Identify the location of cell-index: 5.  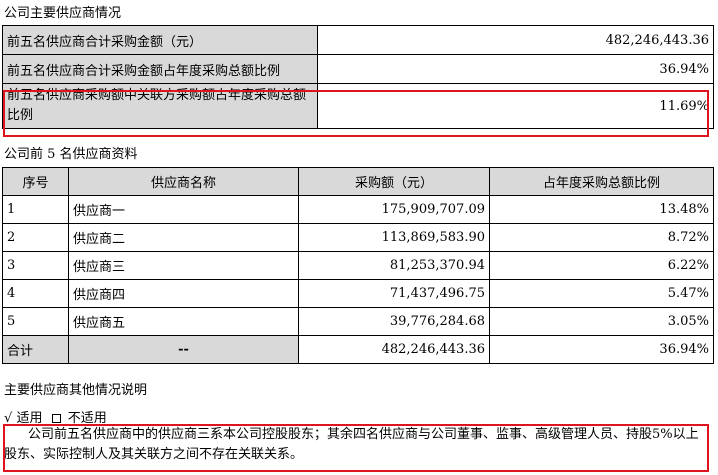
(35, 321).